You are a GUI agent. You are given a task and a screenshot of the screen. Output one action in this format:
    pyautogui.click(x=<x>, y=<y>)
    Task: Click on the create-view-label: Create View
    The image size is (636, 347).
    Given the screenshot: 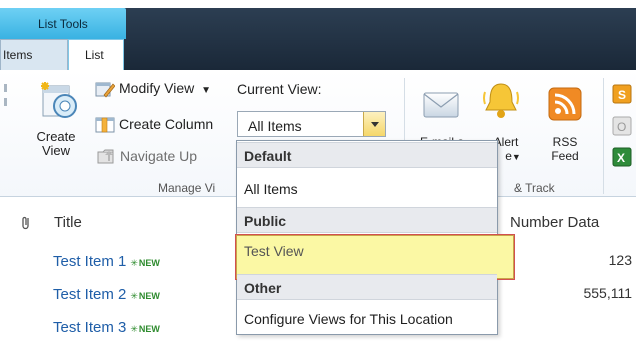 What is the action you would take?
    pyautogui.click(x=56, y=143)
    